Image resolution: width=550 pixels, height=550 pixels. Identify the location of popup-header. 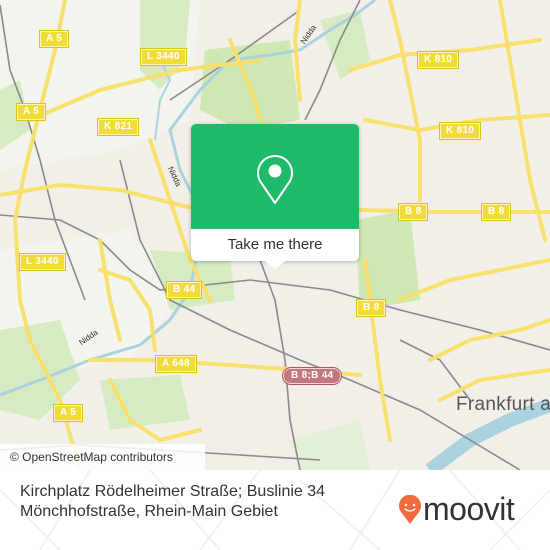
(275, 176).